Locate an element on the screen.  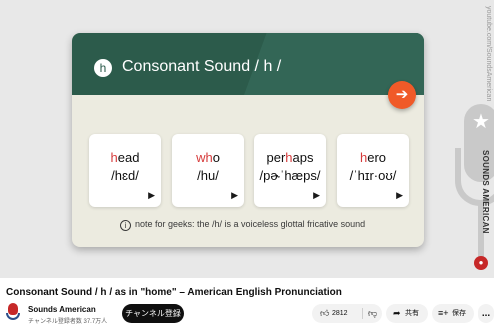
word-card: who /hu/ ▶ is located at coordinates (208, 170).